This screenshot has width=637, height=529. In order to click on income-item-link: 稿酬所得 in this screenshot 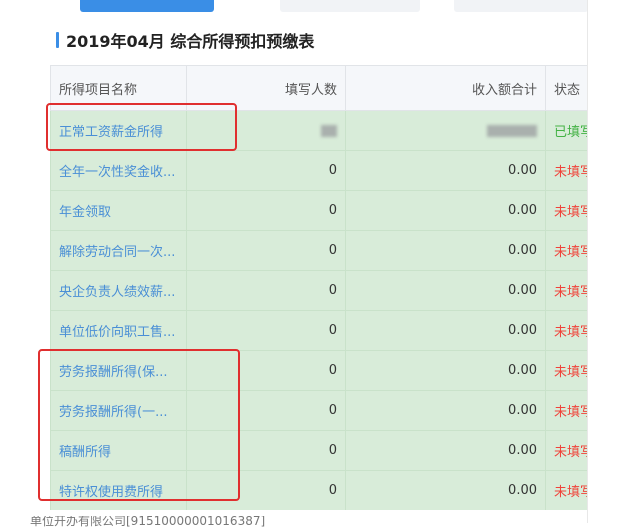, I will do `click(118, 450)`.